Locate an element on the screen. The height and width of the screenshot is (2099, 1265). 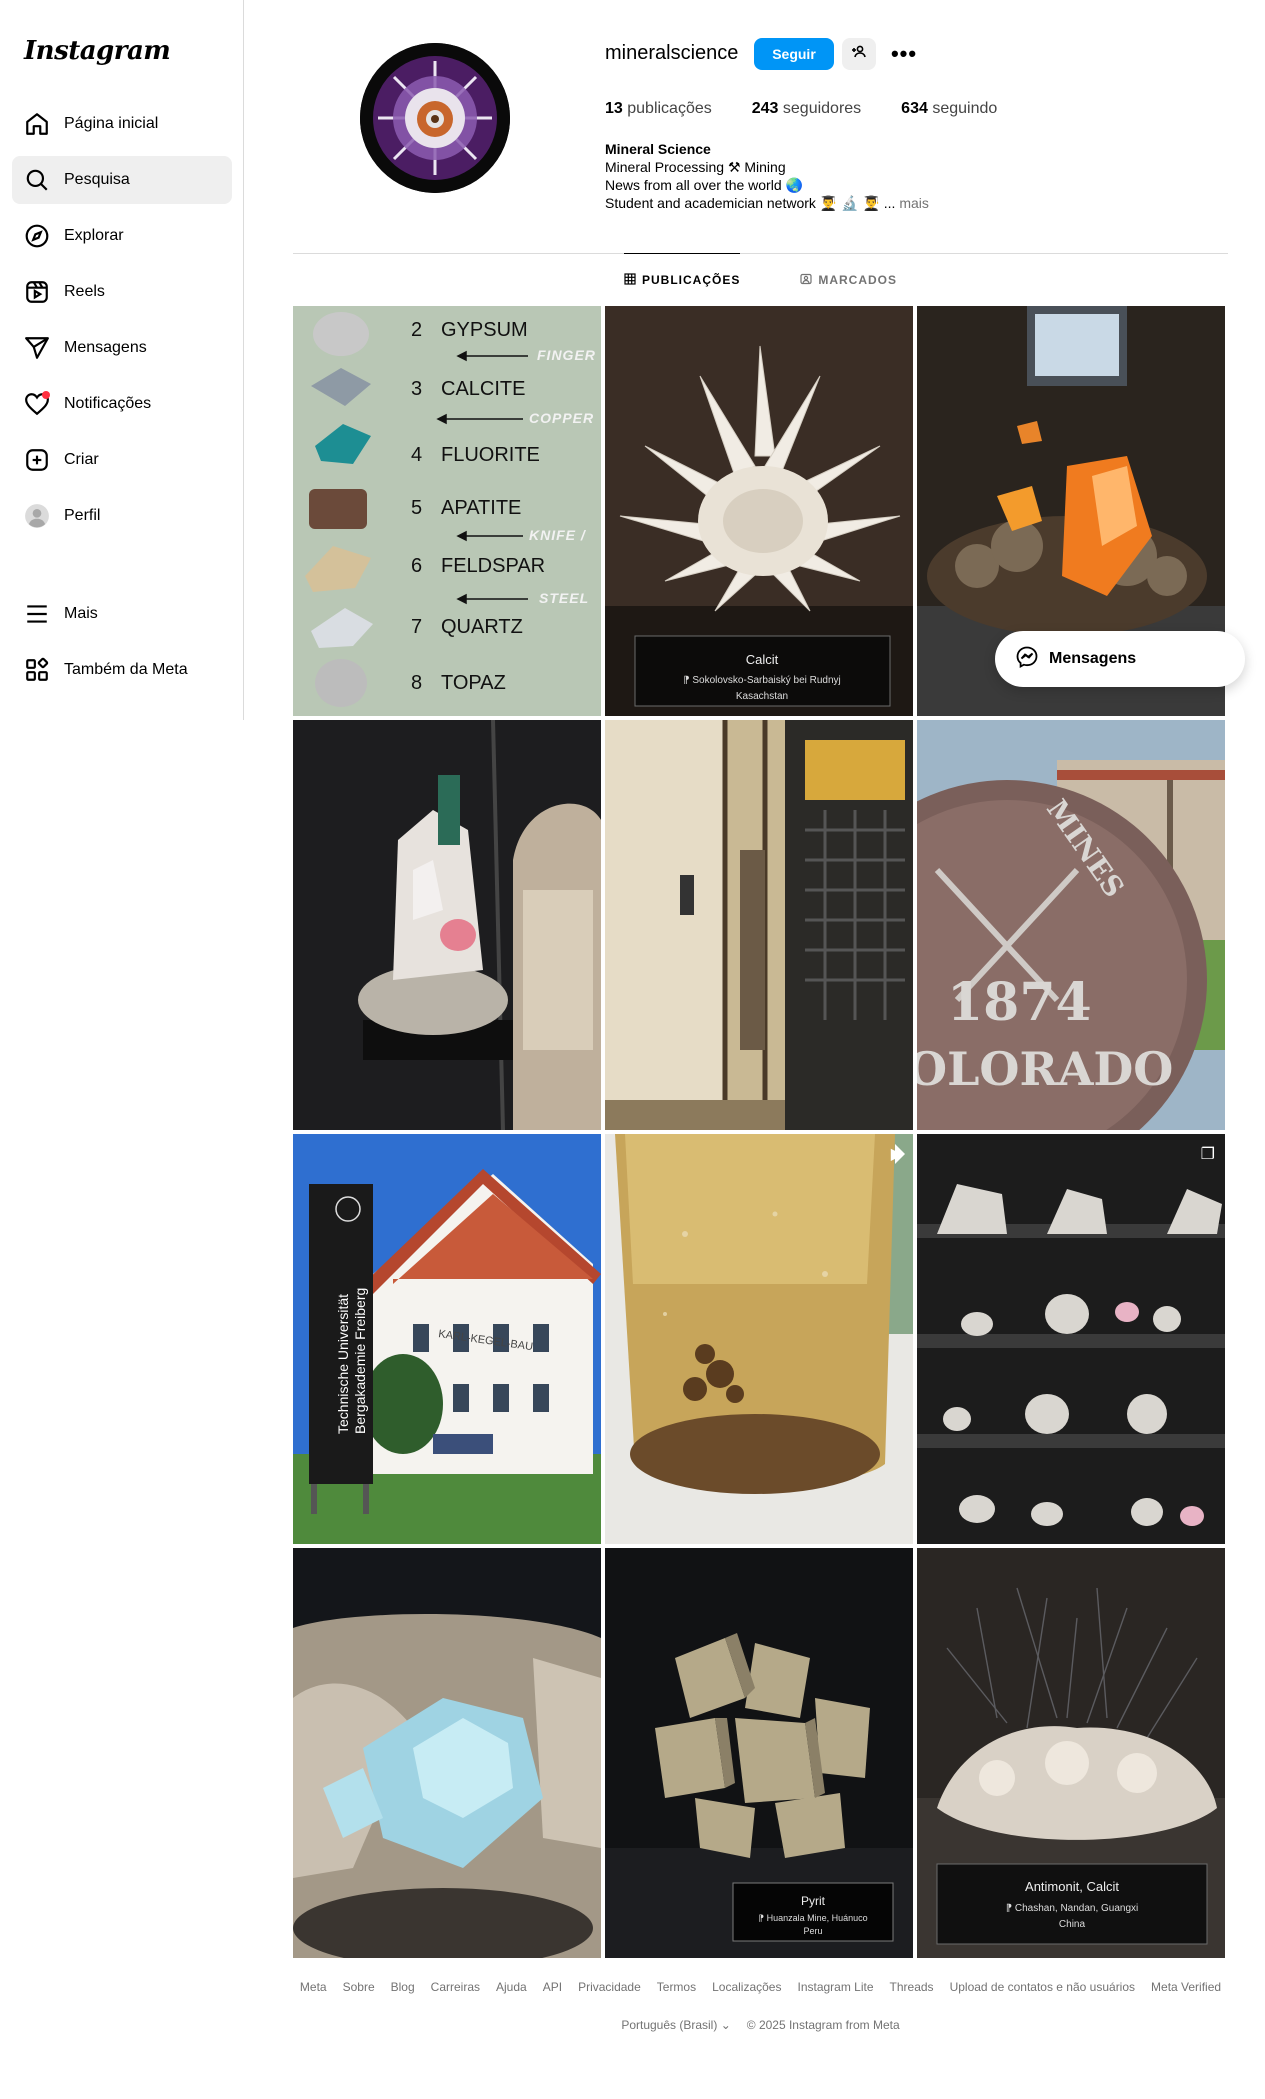
avatar is located at coordinates (435, 118).